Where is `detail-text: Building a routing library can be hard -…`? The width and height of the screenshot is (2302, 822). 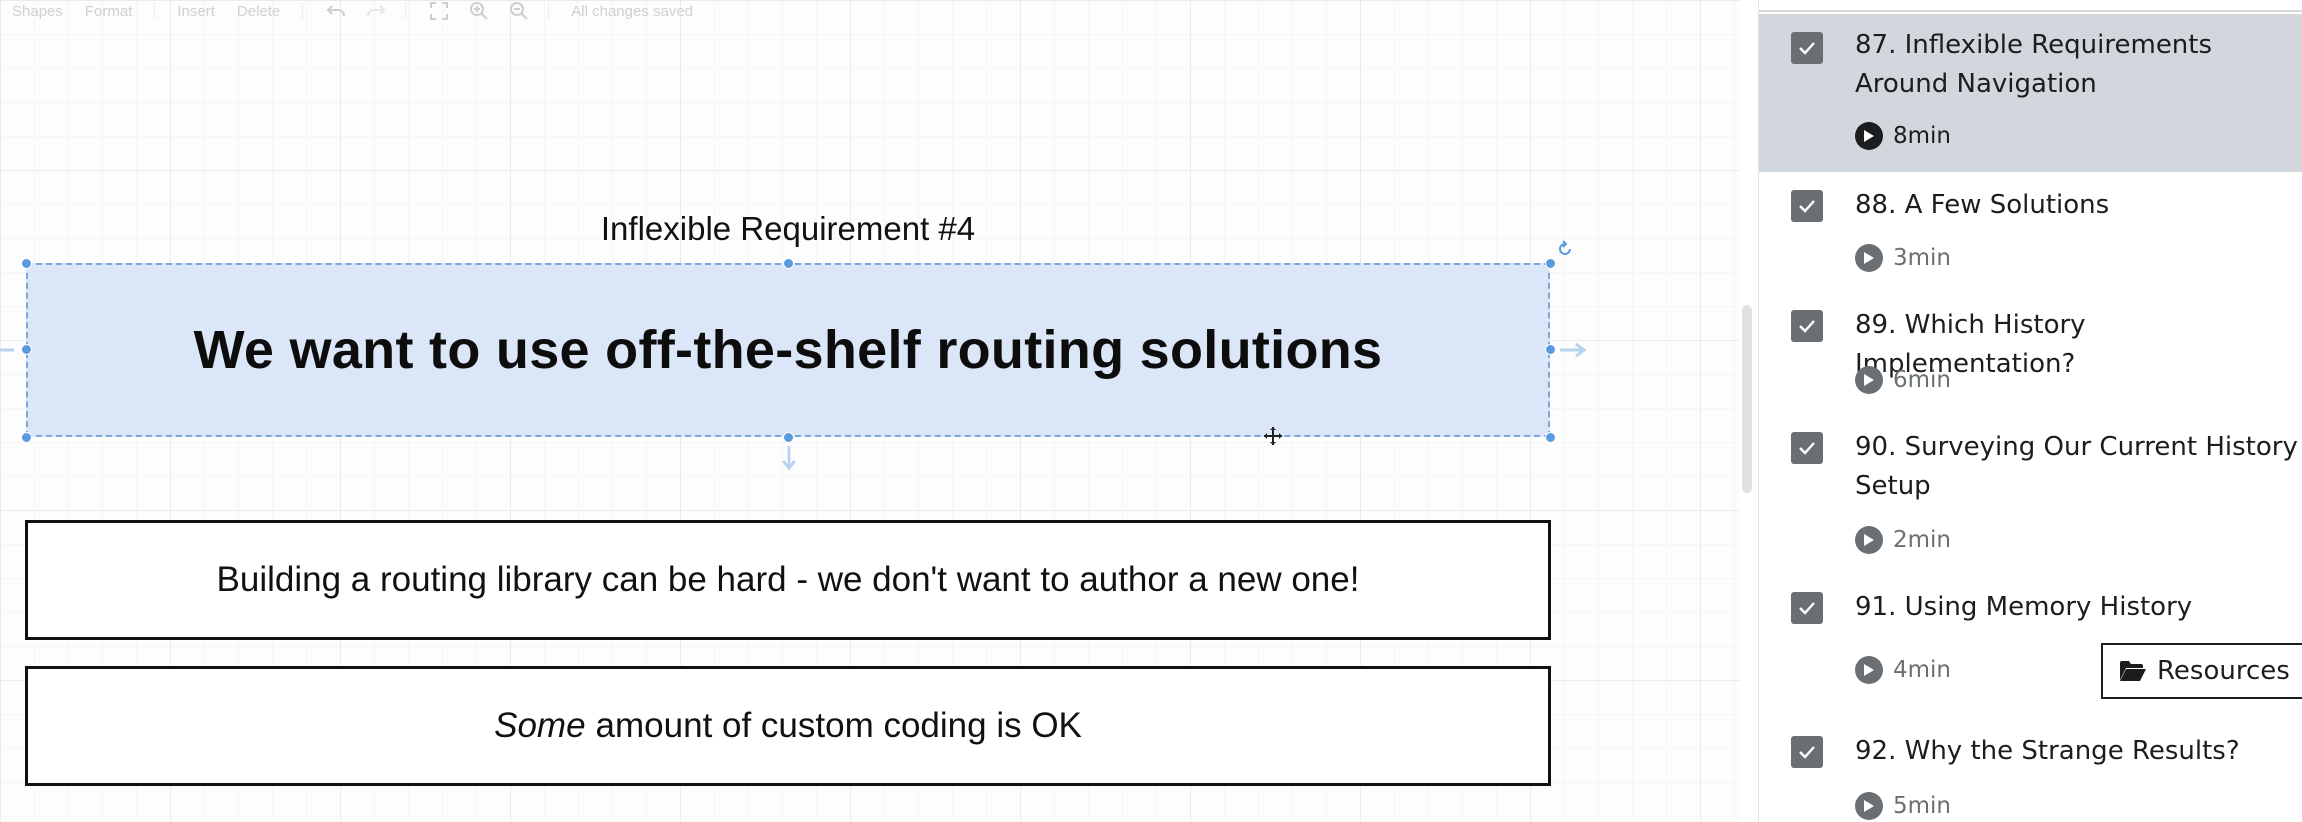
detail-text: Building a routing library can be hard -… is located at coordinates (788, 579).